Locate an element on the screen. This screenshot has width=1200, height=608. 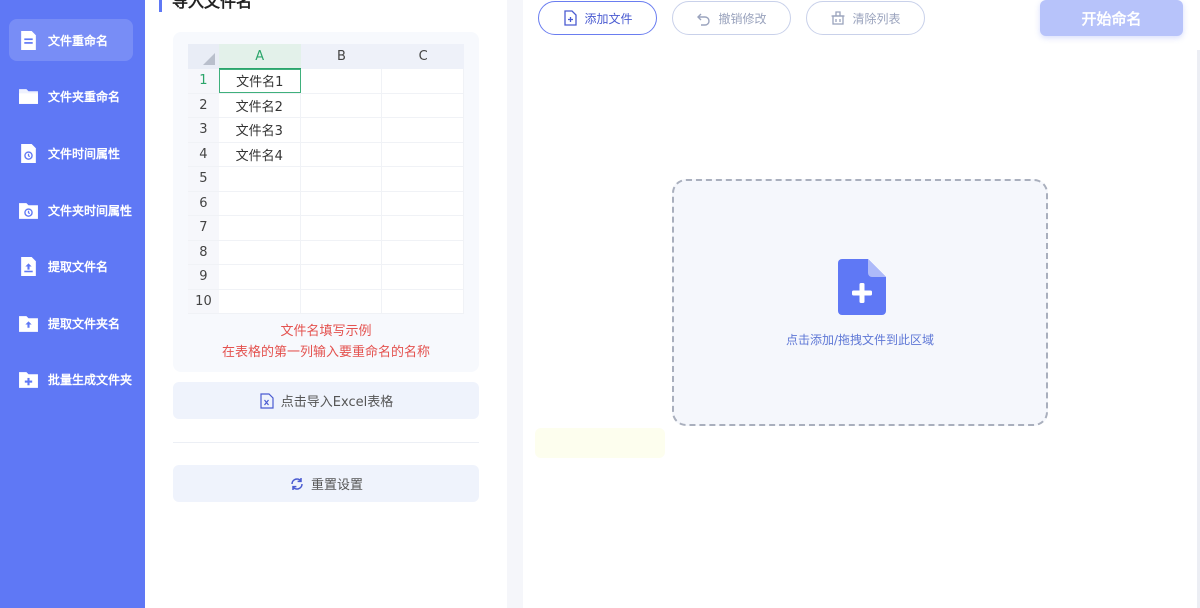
import-excel-button: 点击导入Excel表格 is located at coordinates (326, 400).